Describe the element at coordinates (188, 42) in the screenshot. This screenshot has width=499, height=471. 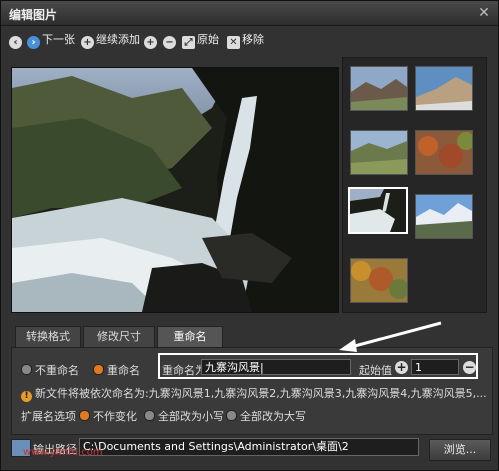
I see `fit-original-icon: ⤢` at that location.